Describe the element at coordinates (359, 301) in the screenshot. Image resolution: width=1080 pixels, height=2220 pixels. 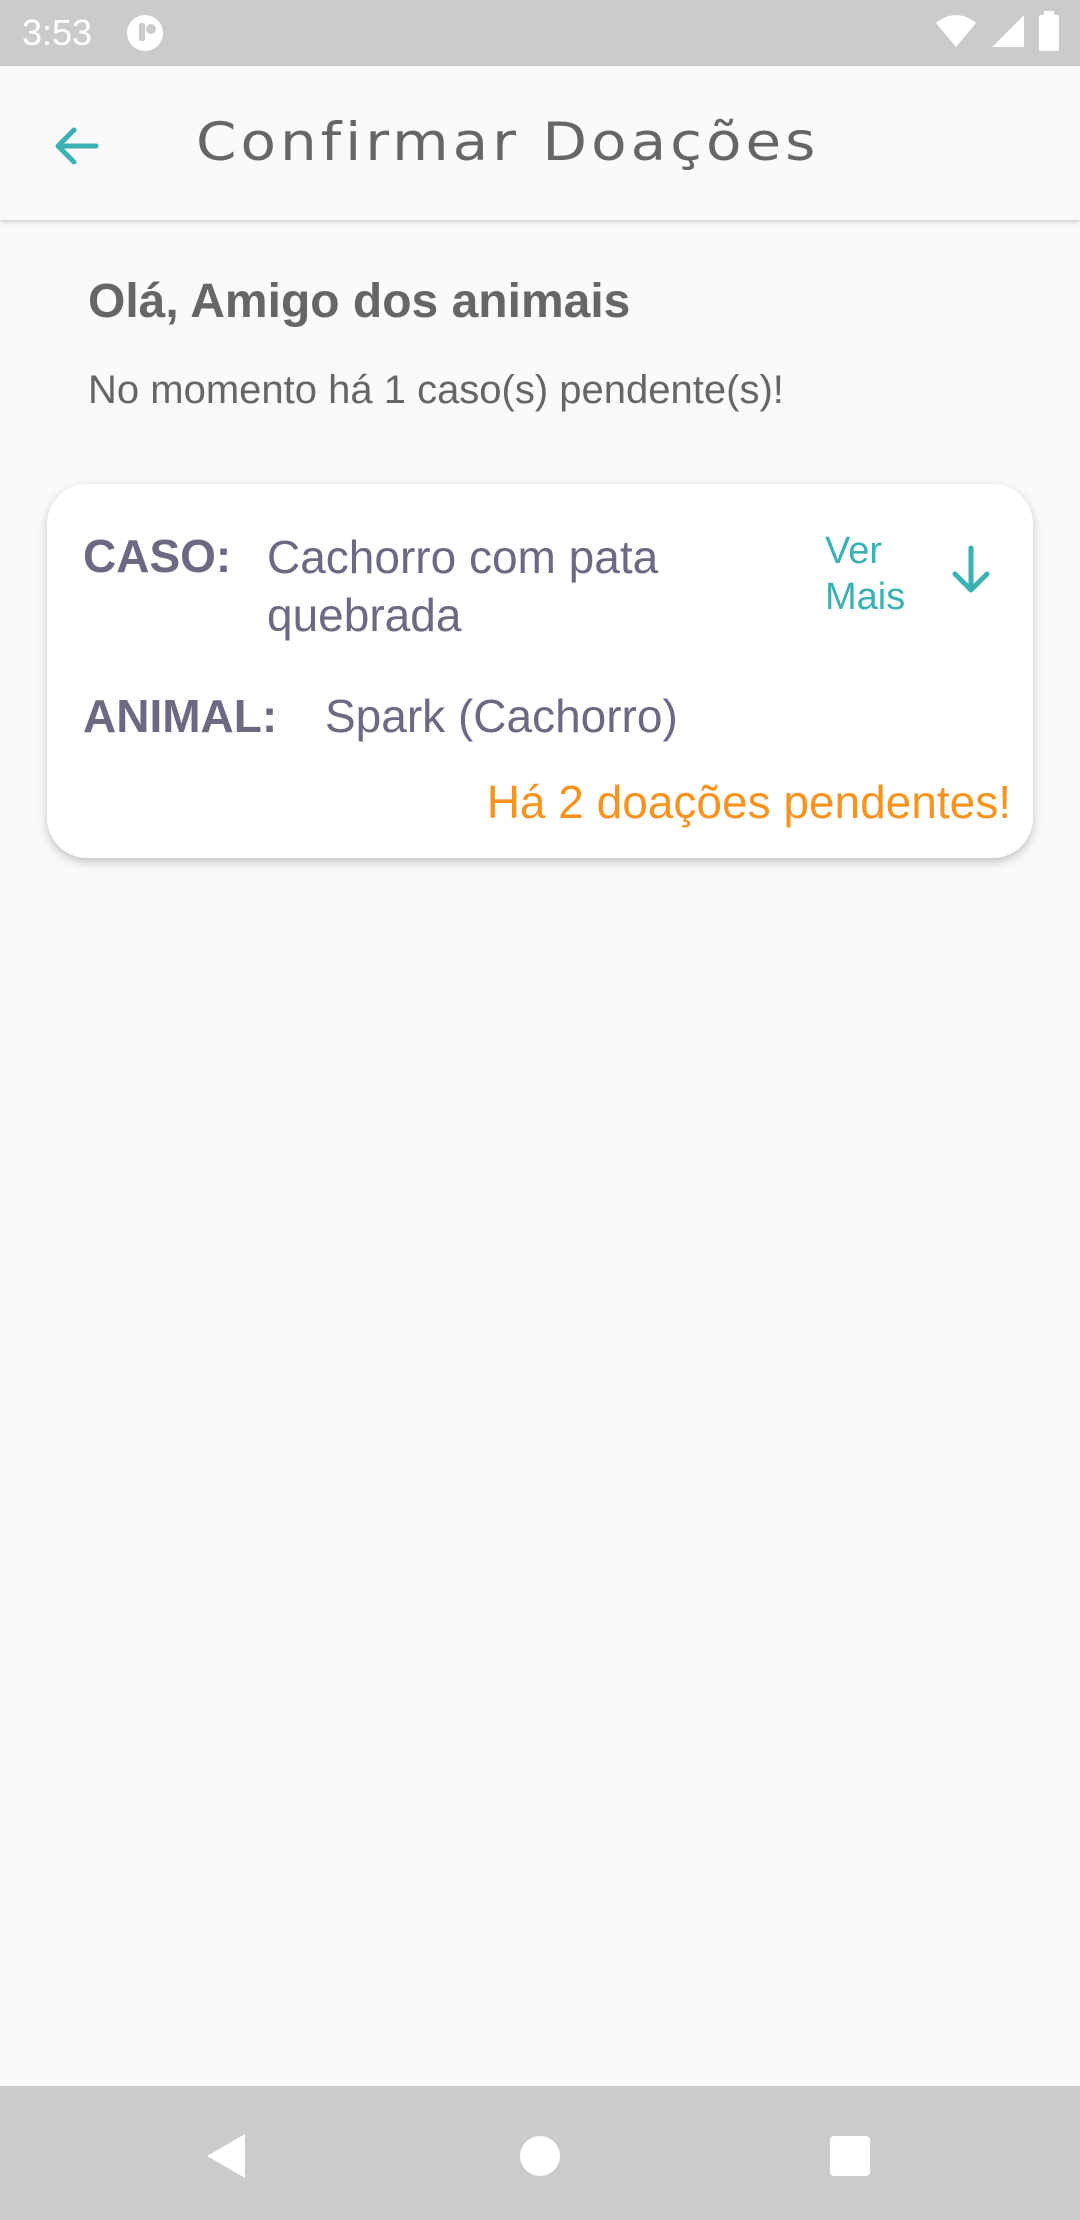
I see `greeting-title: Olá, Amigo dos animais` at that location.